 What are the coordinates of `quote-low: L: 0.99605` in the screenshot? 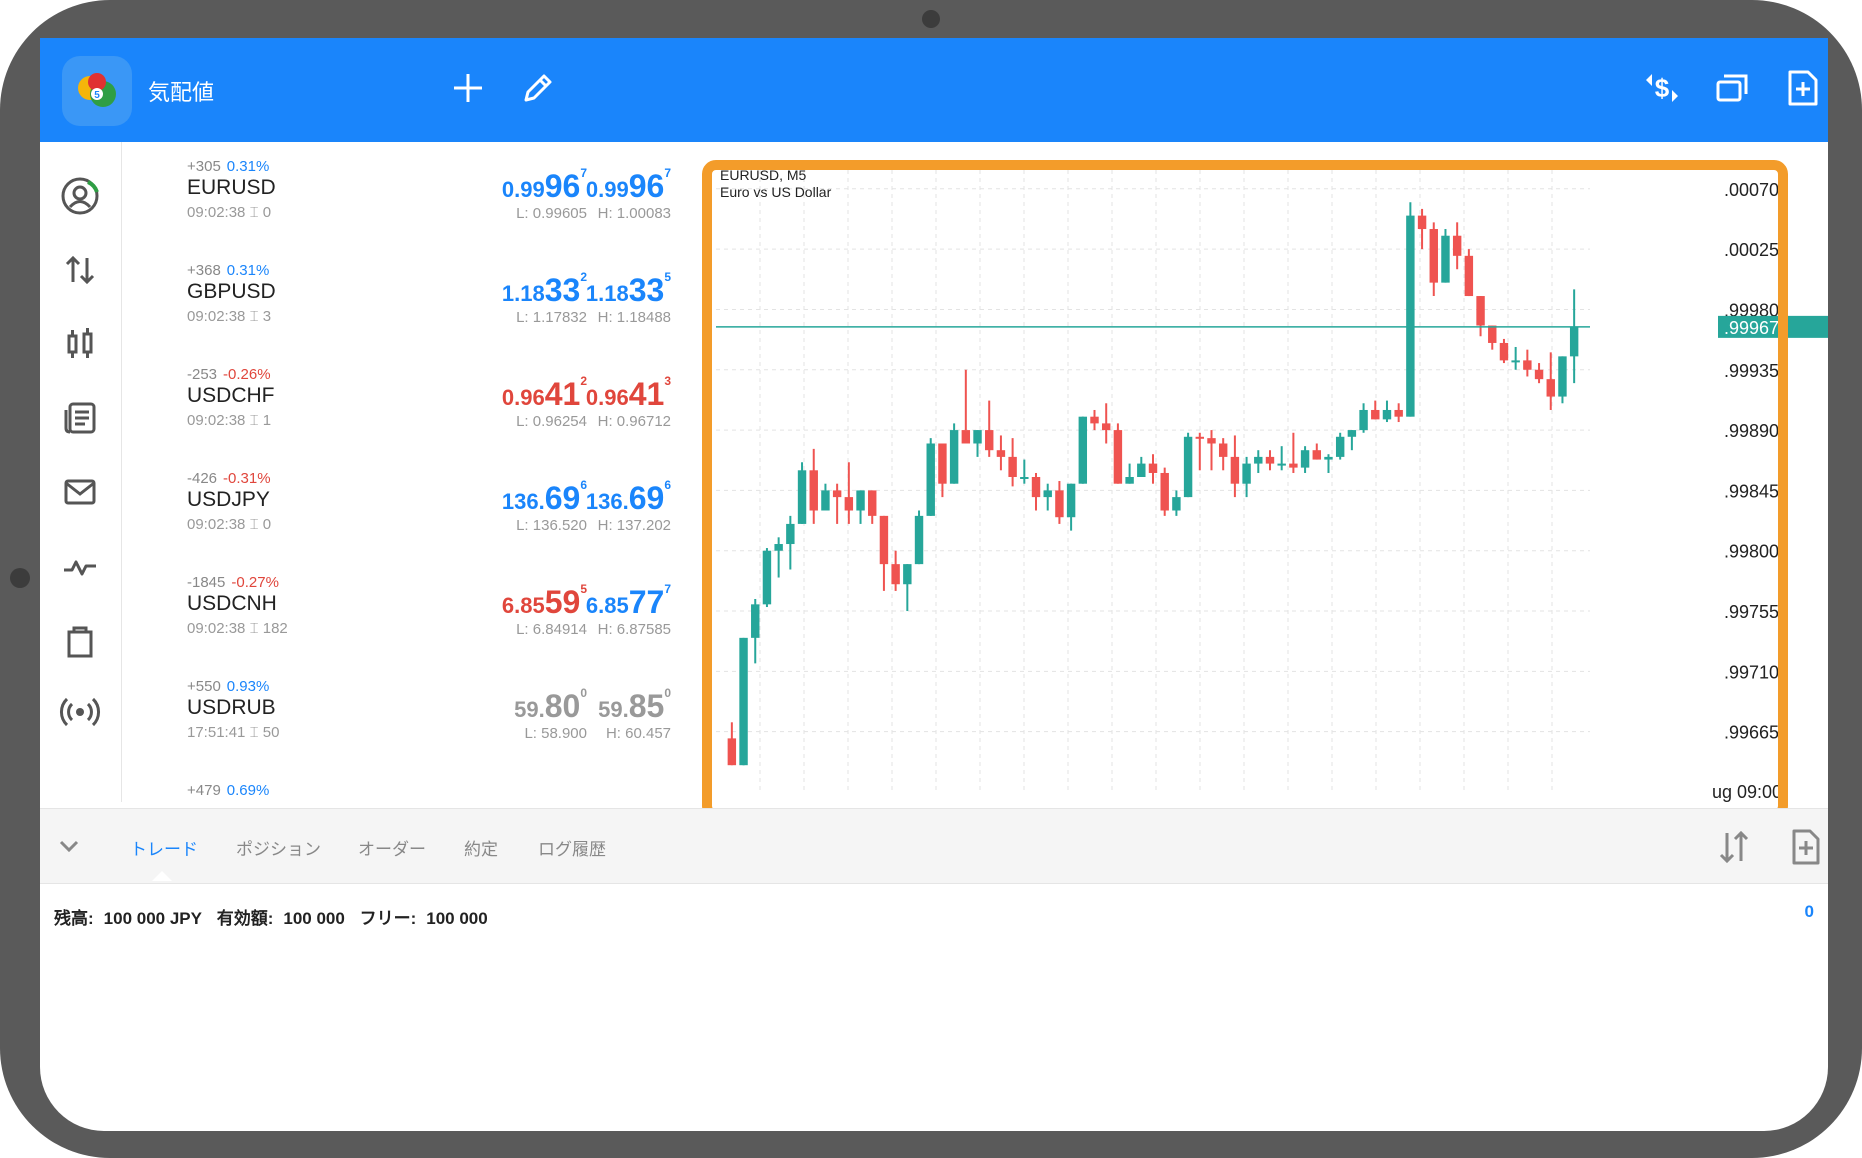 It's located at (551, 213).